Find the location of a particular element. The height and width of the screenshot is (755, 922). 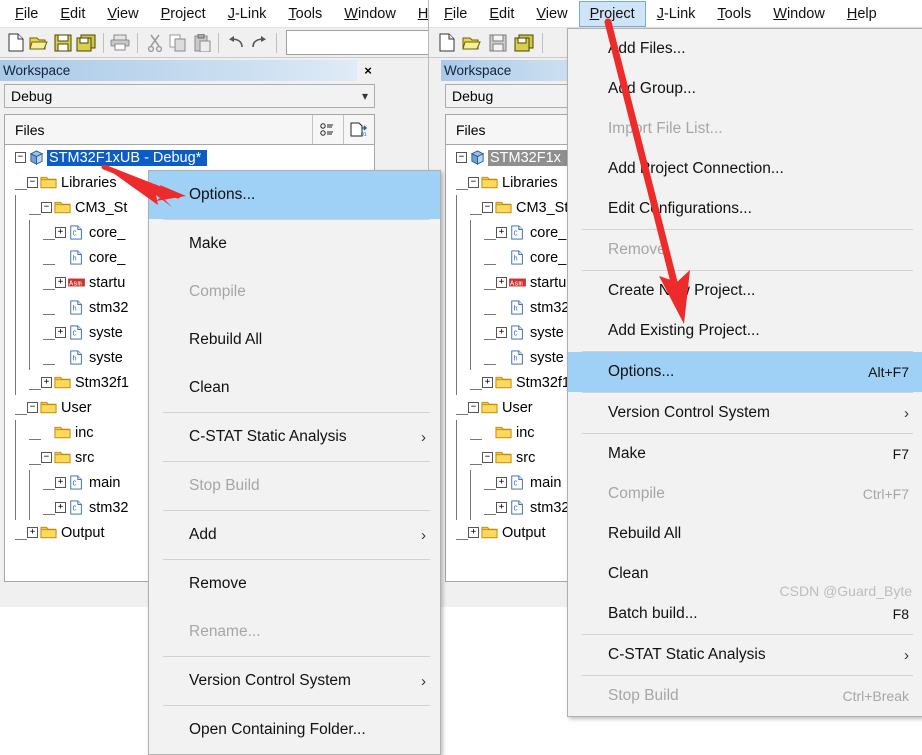

configuration-select: Debug is located at coordinates (508, 96).